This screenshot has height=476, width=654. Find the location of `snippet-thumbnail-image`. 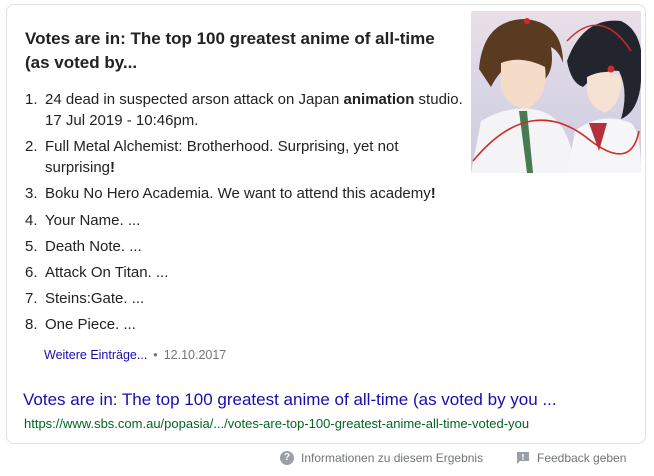

snippet-thumbnail-image is located at coordinates (556, 92).